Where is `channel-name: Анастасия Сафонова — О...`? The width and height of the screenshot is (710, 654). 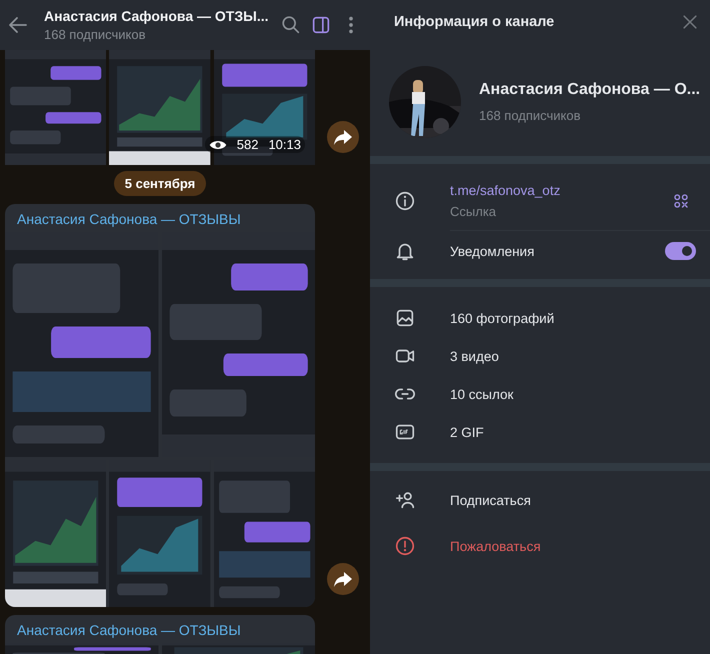 channel-name: Анастасия Сафонова — О... is located at coordinates (589, 90).